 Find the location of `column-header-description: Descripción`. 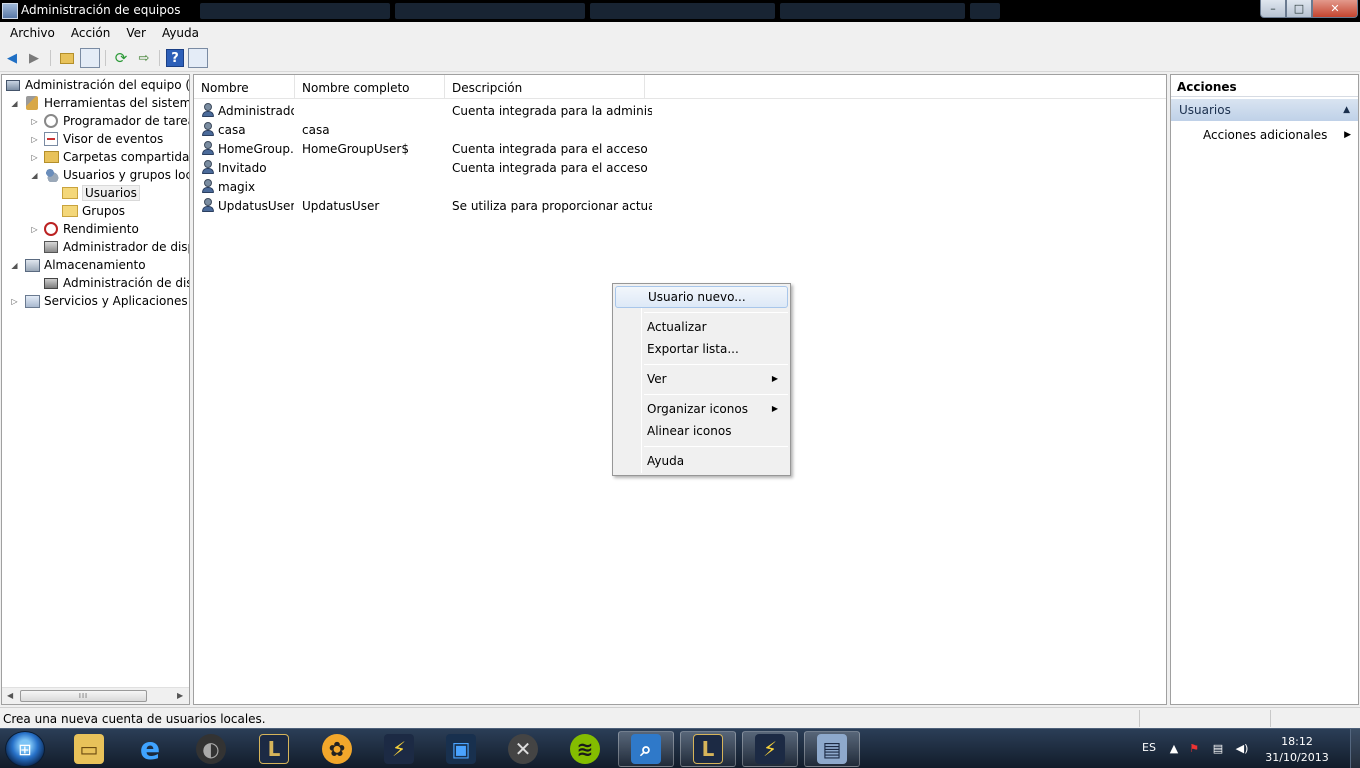

column-header-description: Descripción is located at coordinates (545, 87).